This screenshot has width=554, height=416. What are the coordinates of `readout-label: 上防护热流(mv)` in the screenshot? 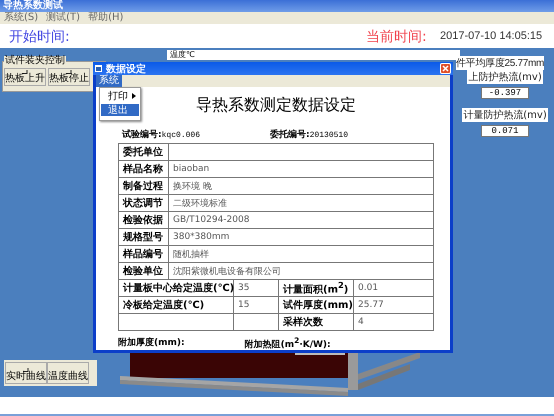 It's located at (505, 77).